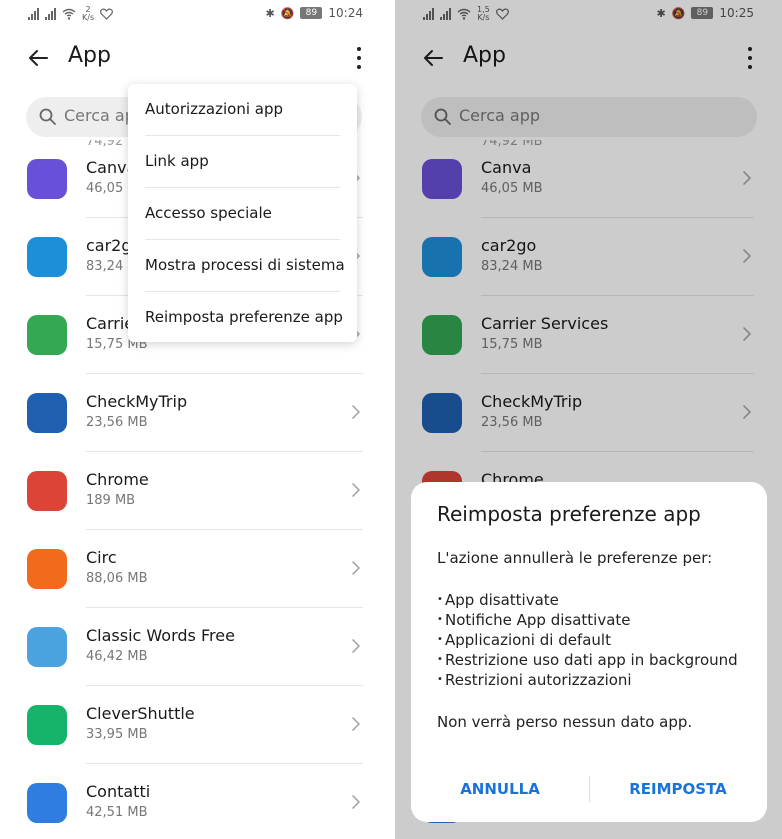 The width and height of the screenshot is (782, 839). I want to click on app-name: Chrome, so click(117, 479).